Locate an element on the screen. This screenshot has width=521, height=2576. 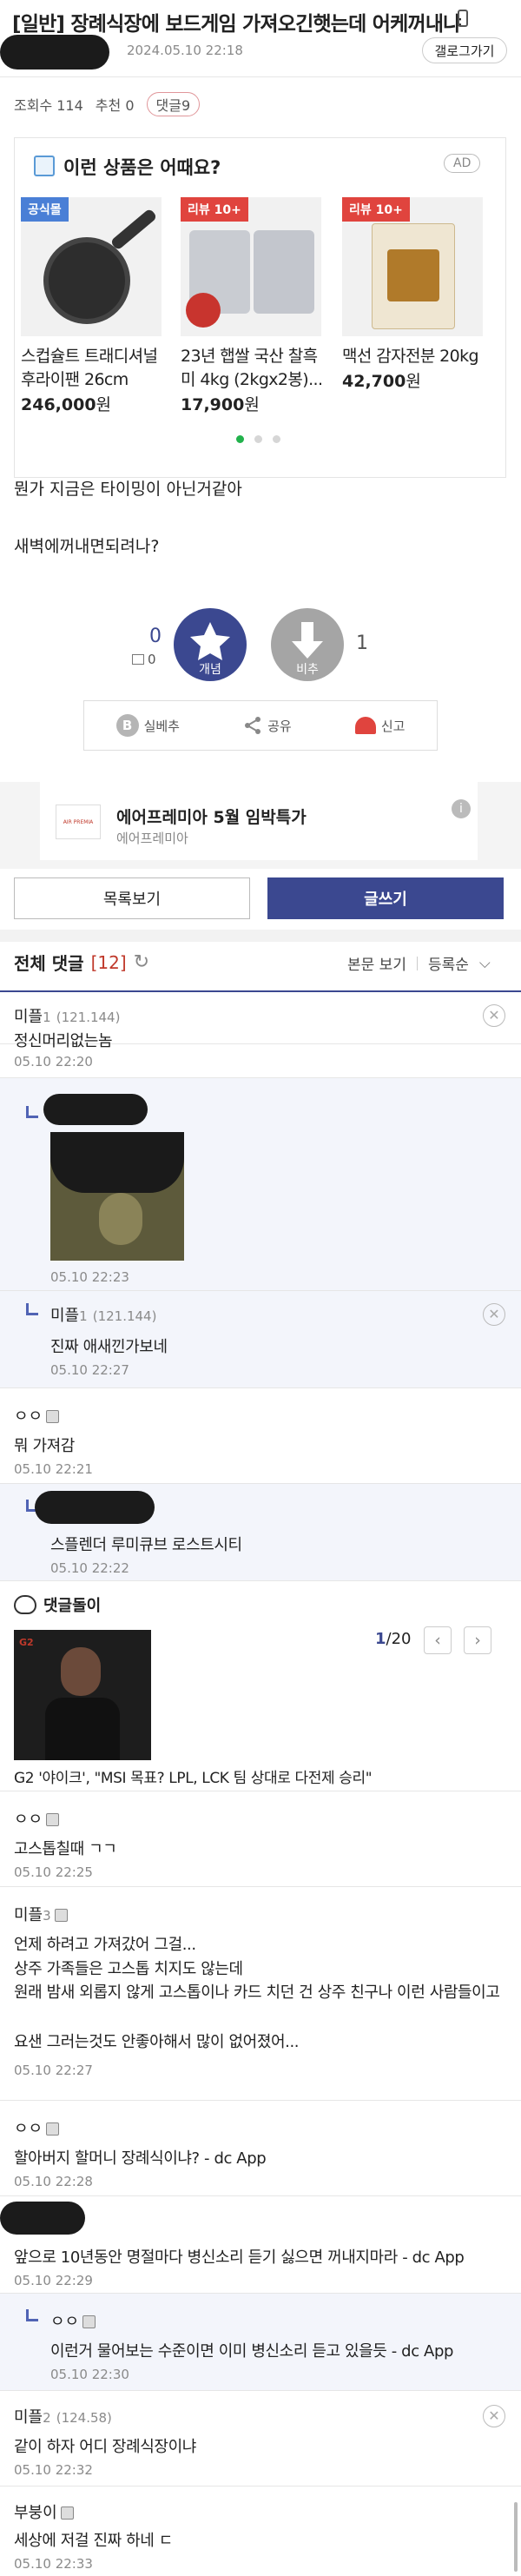
scrollbar is located at coordinates (516, 2537).